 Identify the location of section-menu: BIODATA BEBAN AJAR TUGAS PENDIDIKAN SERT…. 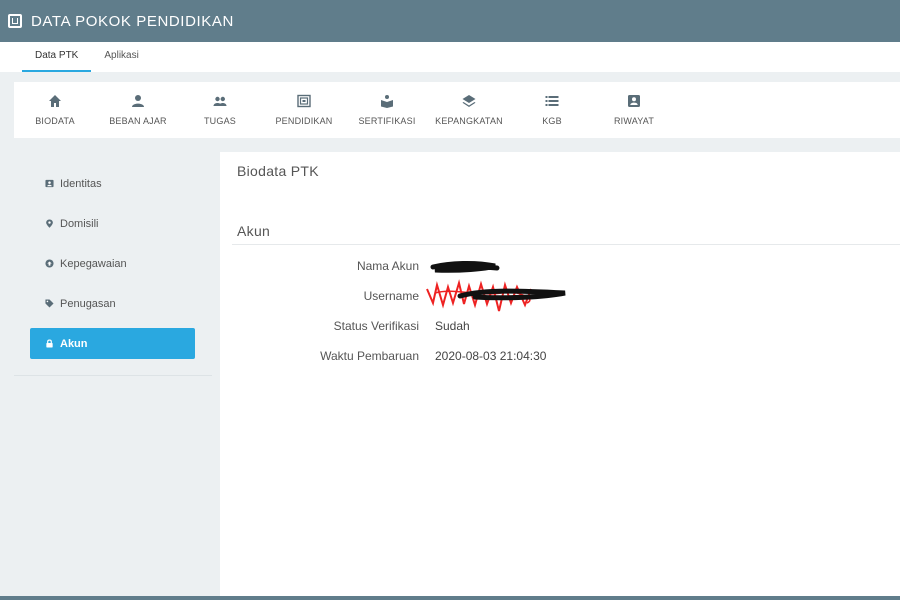
(457, 110).